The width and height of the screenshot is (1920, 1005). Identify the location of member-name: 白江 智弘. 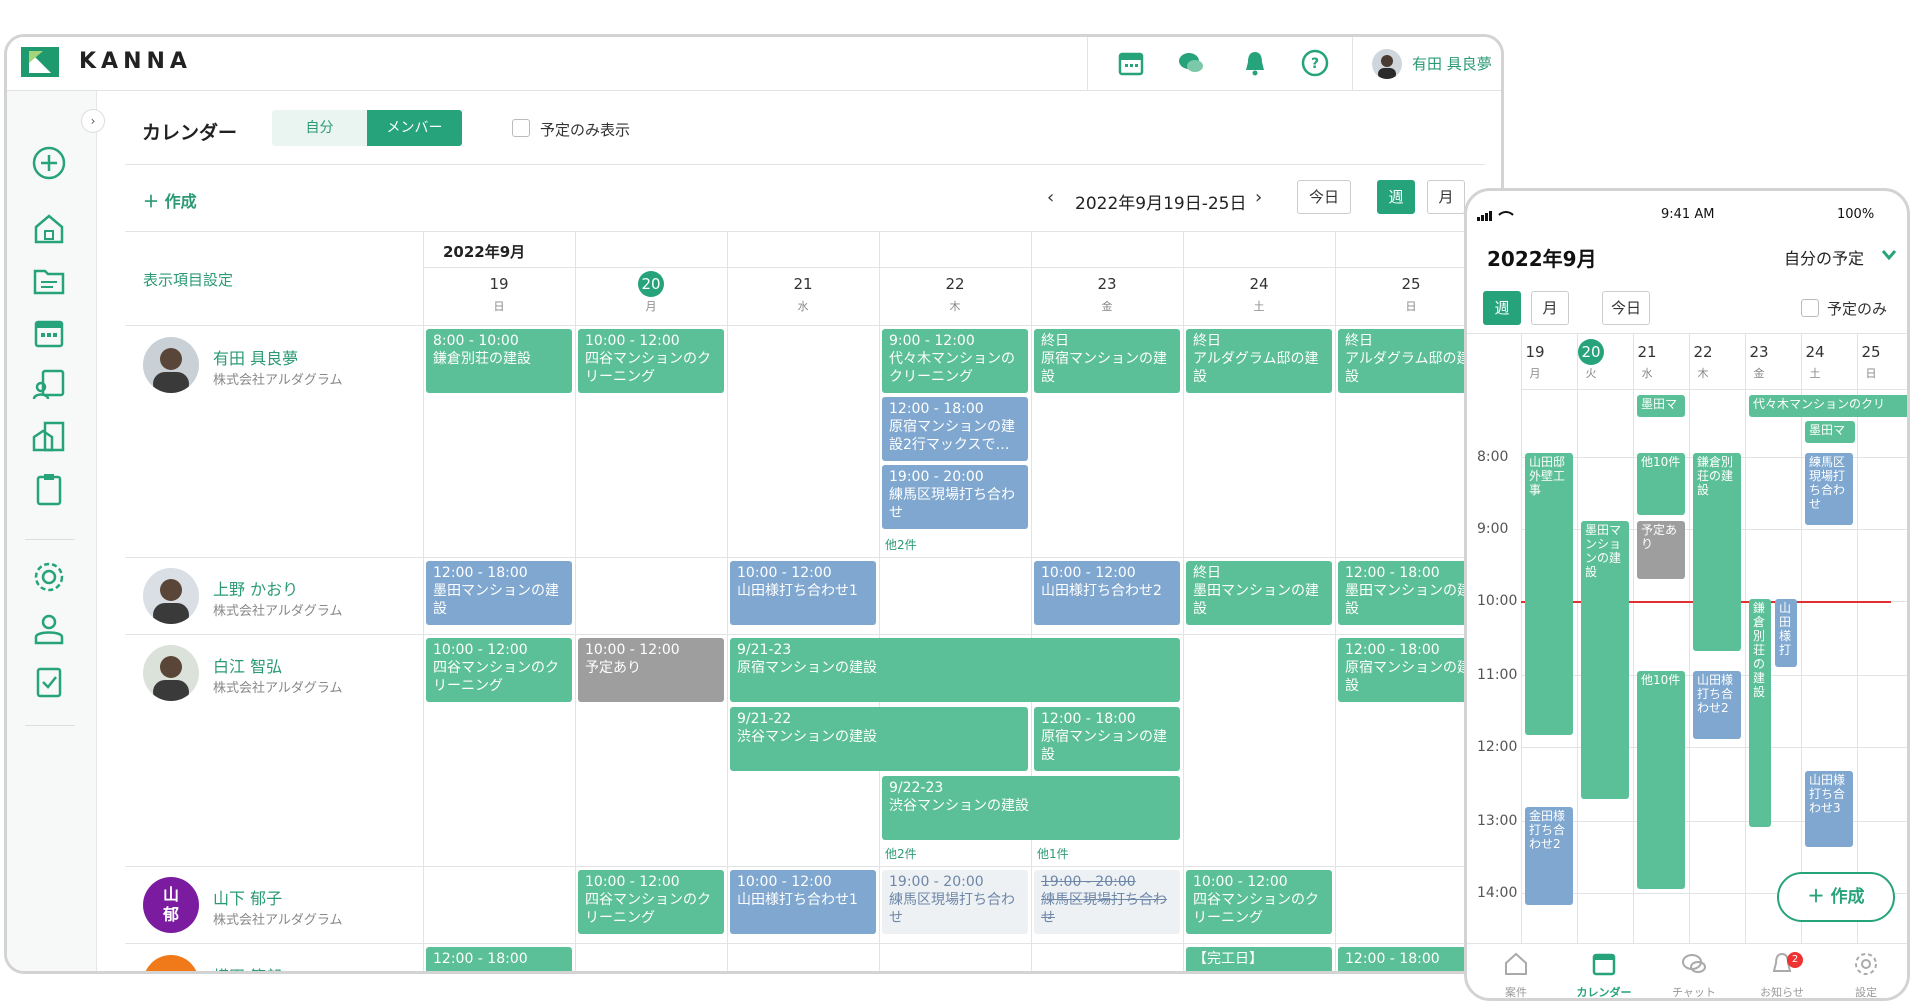
(247, 665).